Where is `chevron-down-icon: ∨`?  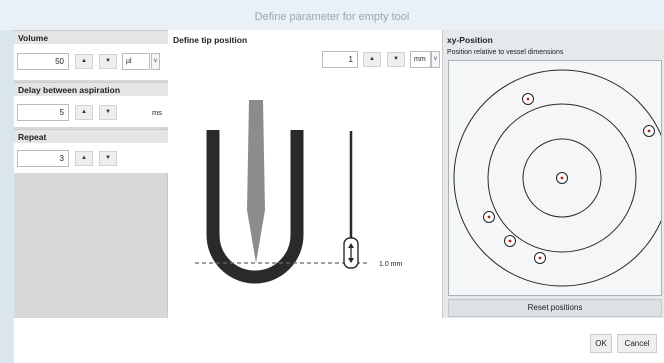 chevron-down-icon: ∨ is located at coordinates (155, 61).